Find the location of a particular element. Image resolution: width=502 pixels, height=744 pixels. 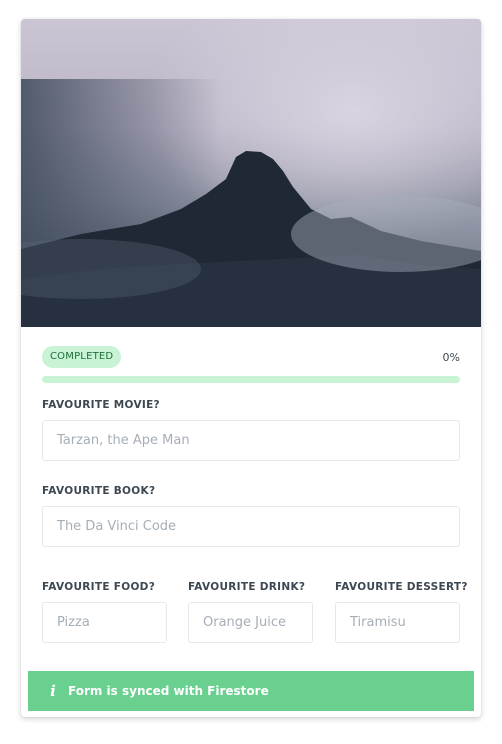

book-label: FAVOURITE BOOK? is located at coordinates (99, 491).